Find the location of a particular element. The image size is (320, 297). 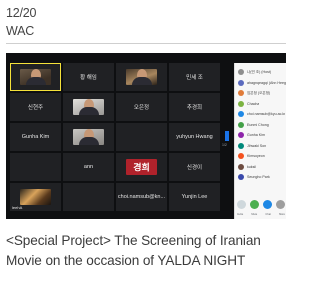

post-header: 12/20 WAC is located at coordinates (146, 22).